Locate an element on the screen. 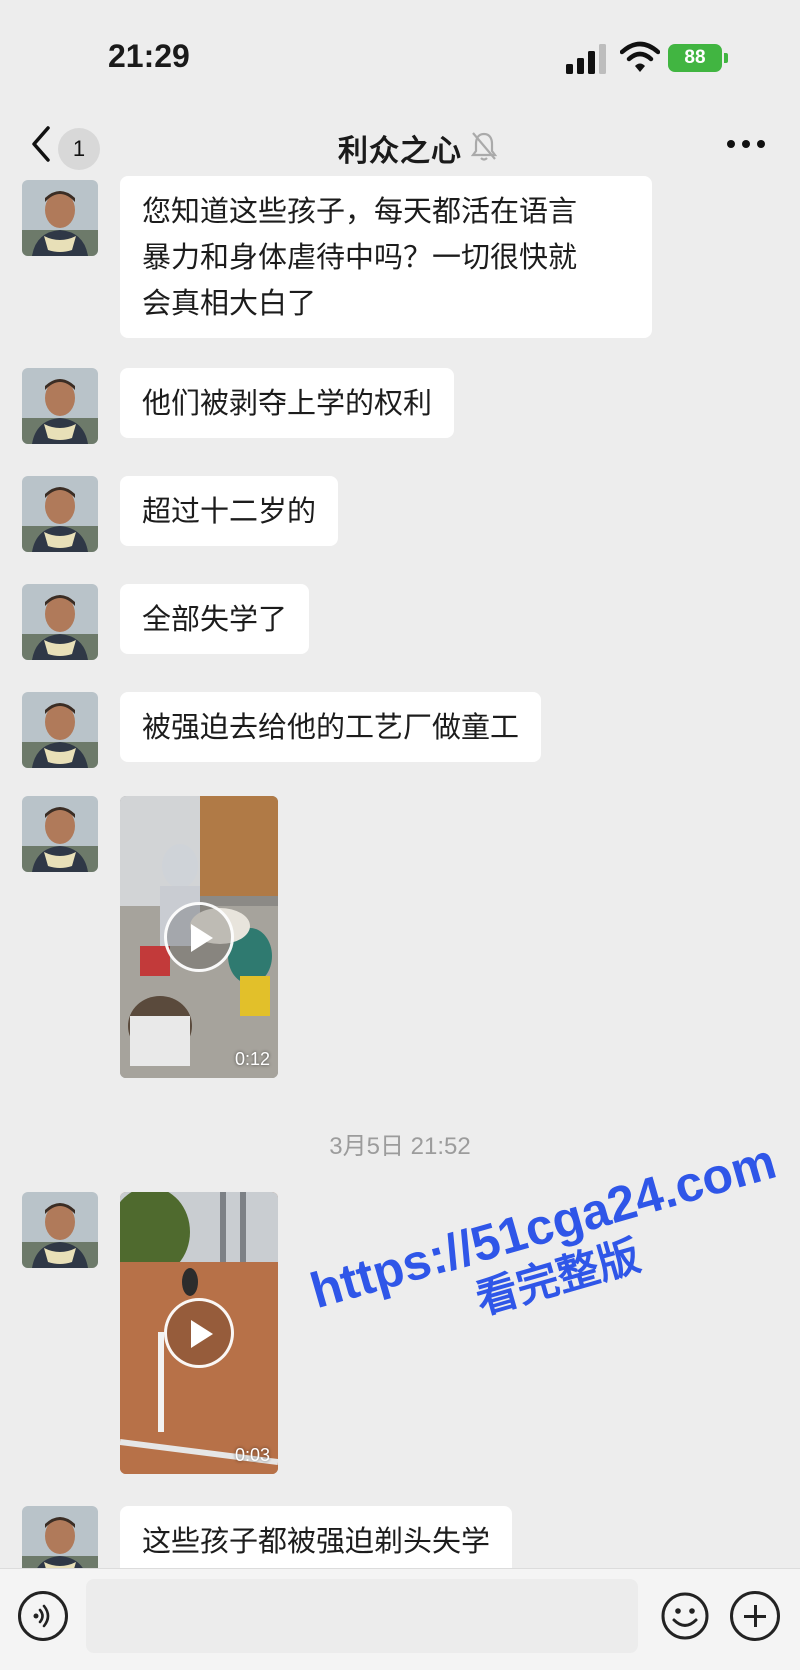  message-text: 超过十二岁的 is located at coordinates (229, 511).